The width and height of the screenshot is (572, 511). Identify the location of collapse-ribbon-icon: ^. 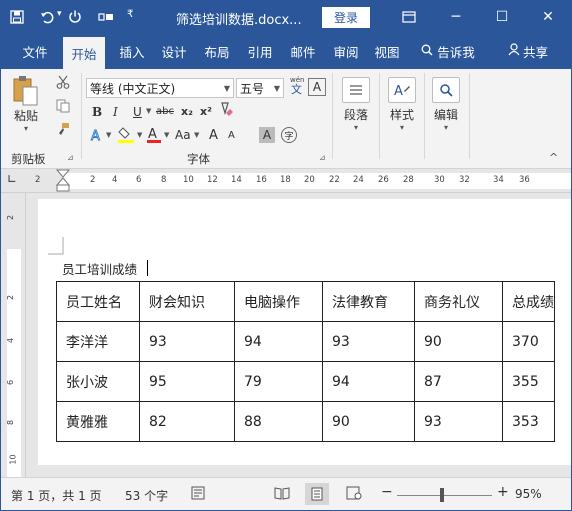
(553, 157).